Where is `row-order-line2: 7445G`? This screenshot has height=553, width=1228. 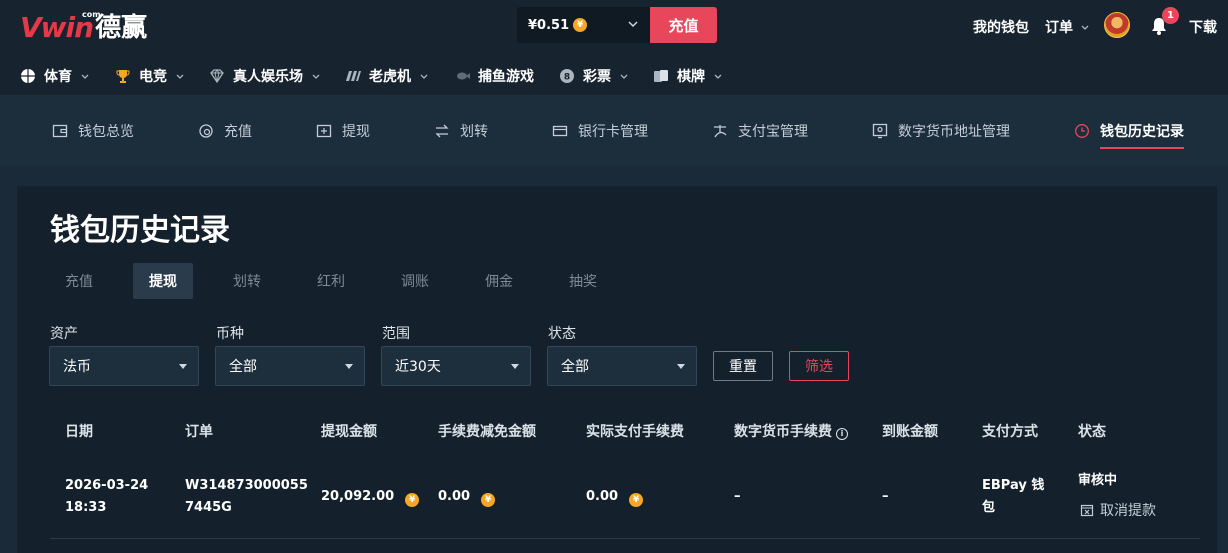 row-order-line2: 7445G is located at coordinates (208, 507).